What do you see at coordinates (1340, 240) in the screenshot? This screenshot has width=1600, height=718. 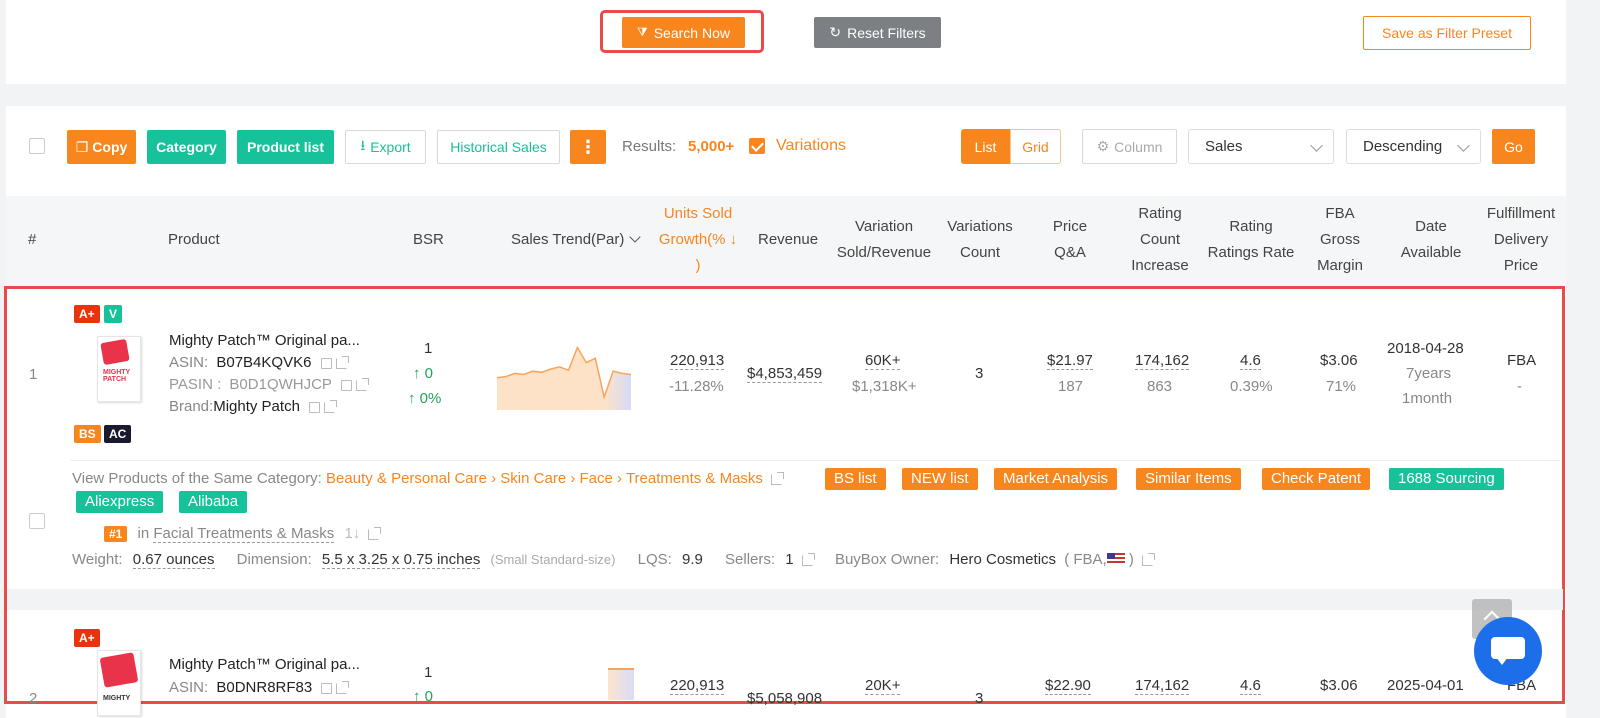 I see `col-fba: FBA Gross Margin` at bounding box center [1340, 240].